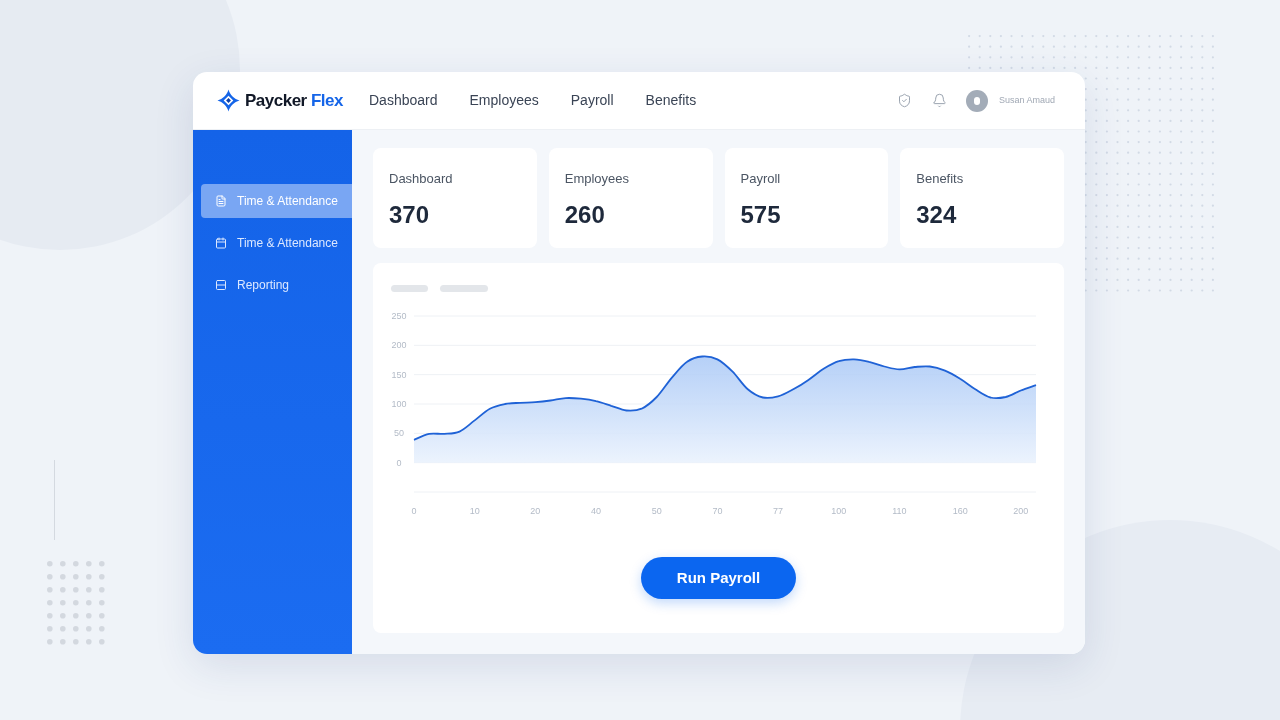  Describe the element at coordinates (474, 511) in the screenshot. I see `x-axis-label: 10` at that location.